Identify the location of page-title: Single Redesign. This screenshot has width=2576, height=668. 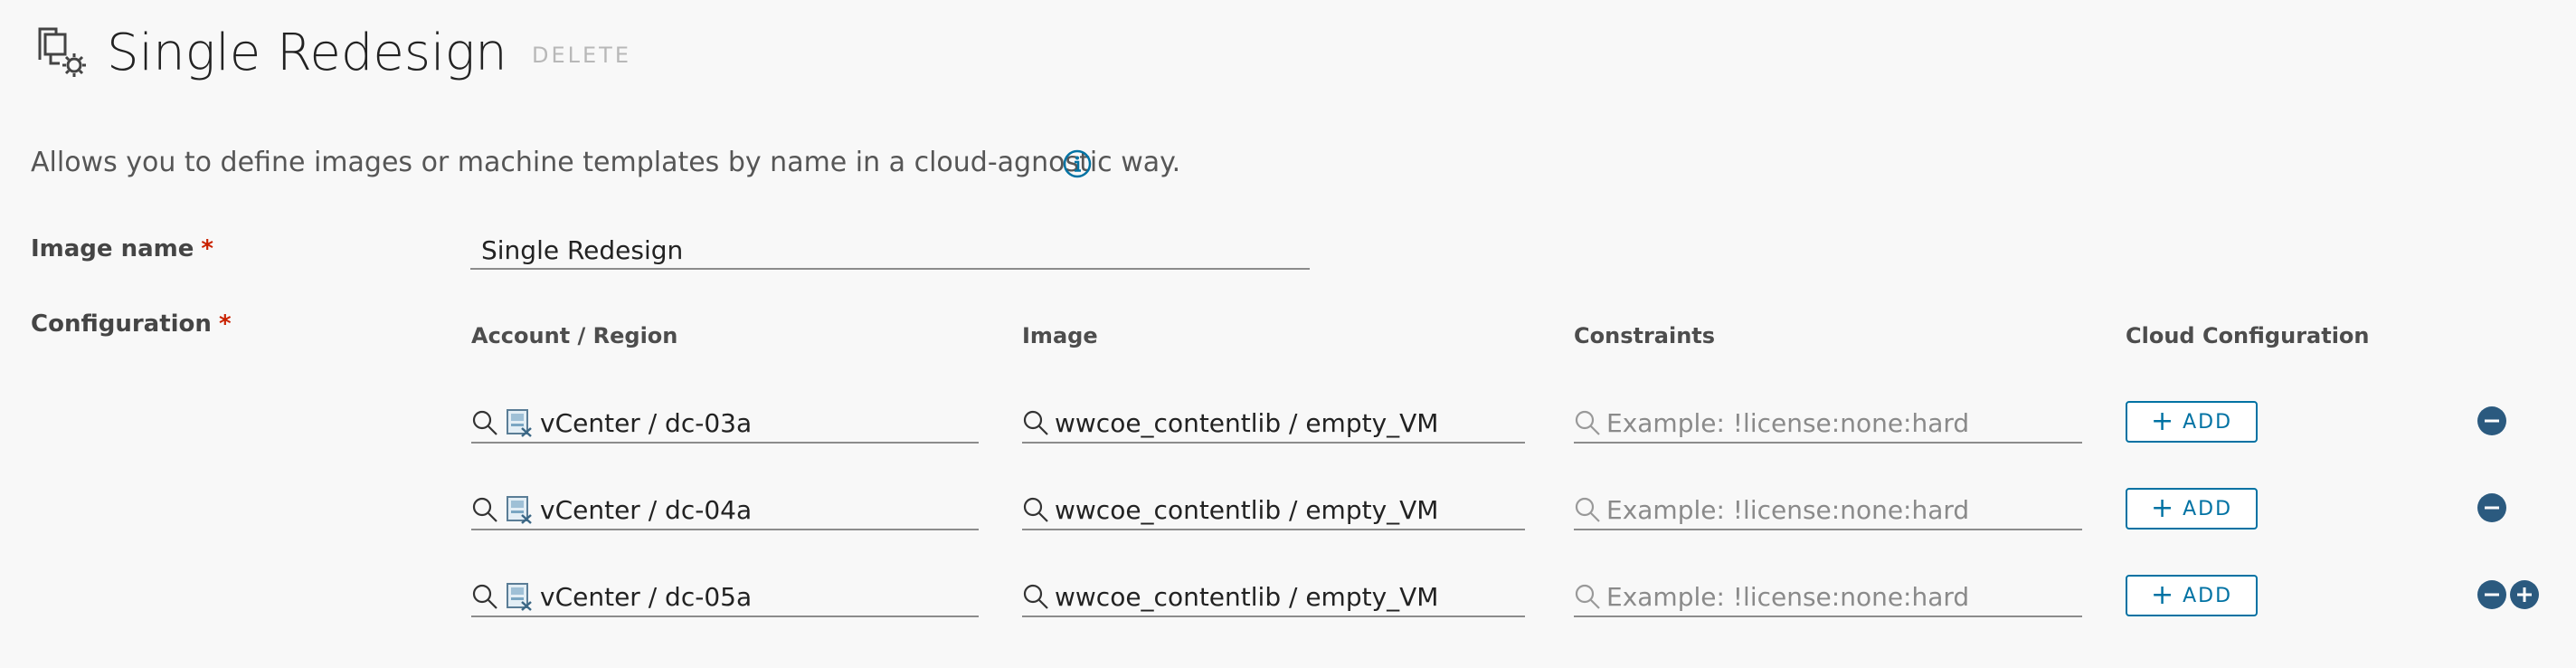
(307, 53).